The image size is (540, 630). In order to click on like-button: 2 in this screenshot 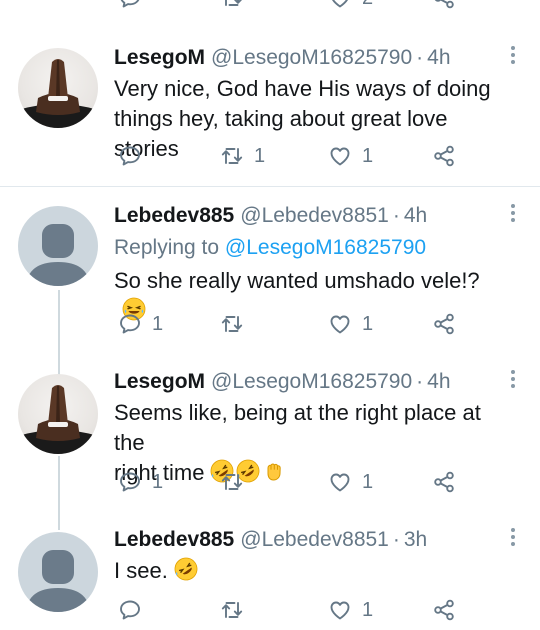, I will do `click(350, 5)`.